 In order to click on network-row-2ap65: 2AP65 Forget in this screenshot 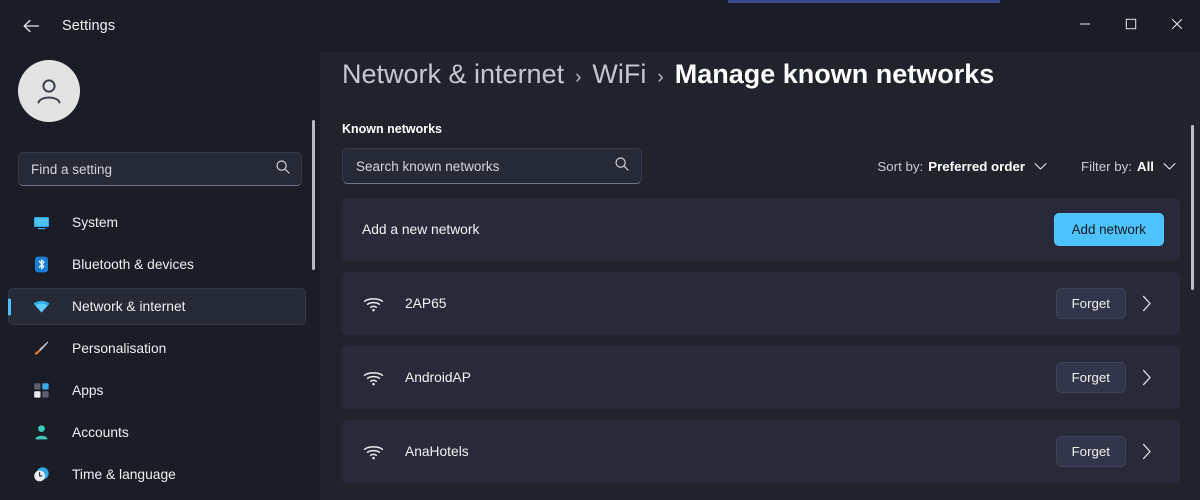, I will do `click(761, 303)`.